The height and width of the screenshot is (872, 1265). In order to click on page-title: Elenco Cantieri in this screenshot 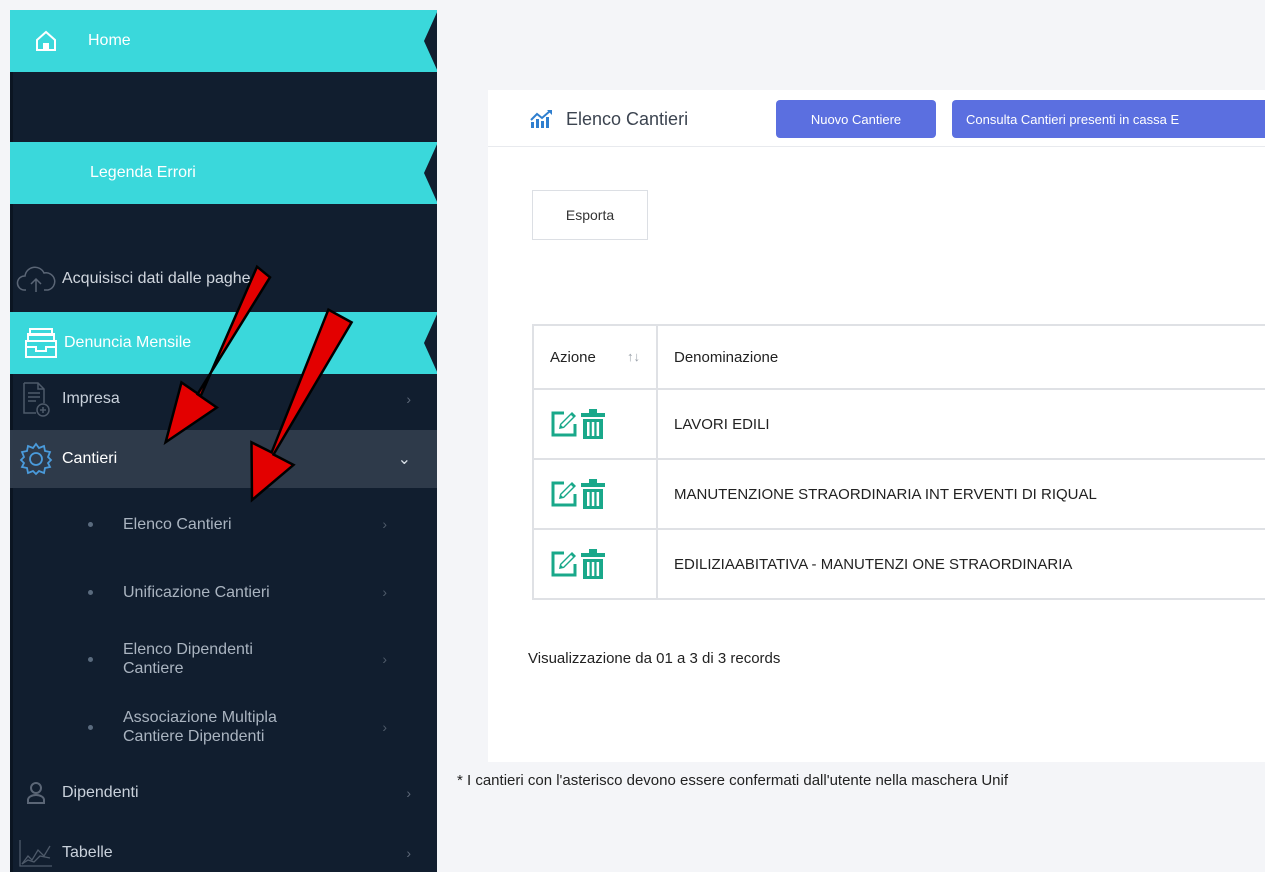, I will do `click(609, 119)`.